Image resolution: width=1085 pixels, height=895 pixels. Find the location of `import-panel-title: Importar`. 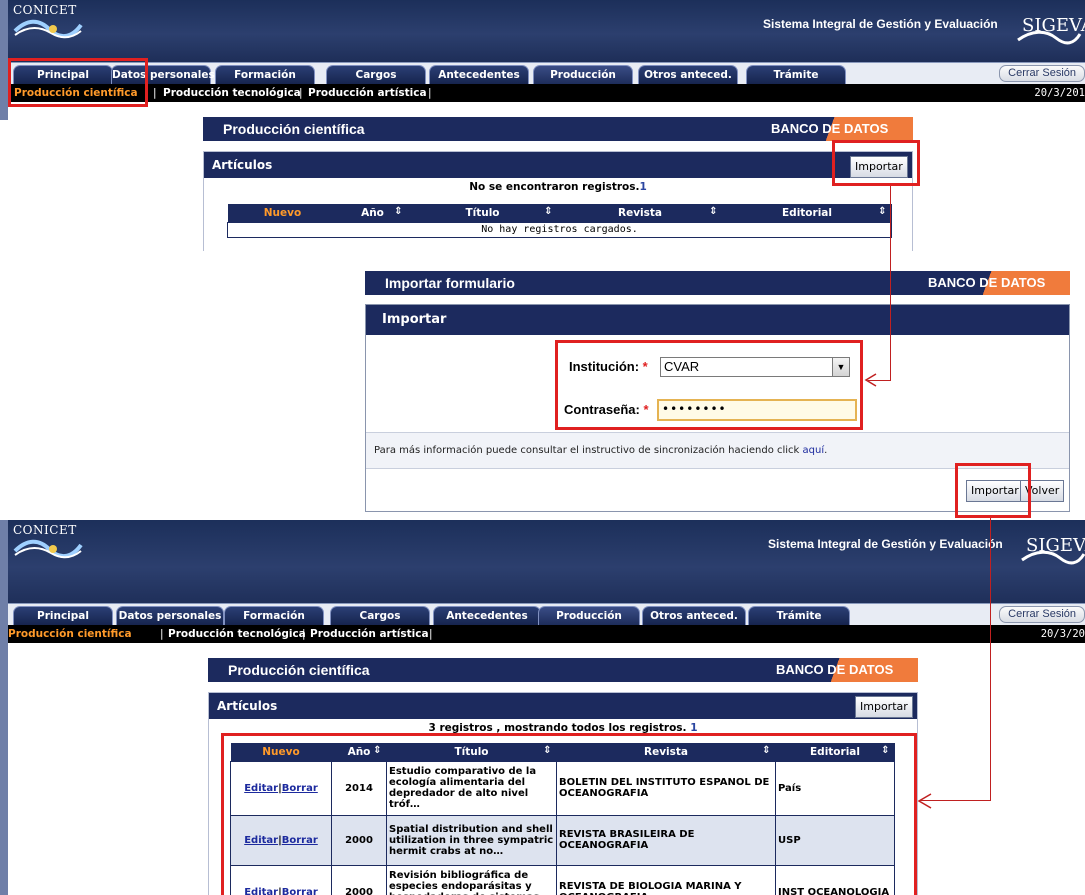

import-panel-title: Importar is located at coordinates (717, 320).